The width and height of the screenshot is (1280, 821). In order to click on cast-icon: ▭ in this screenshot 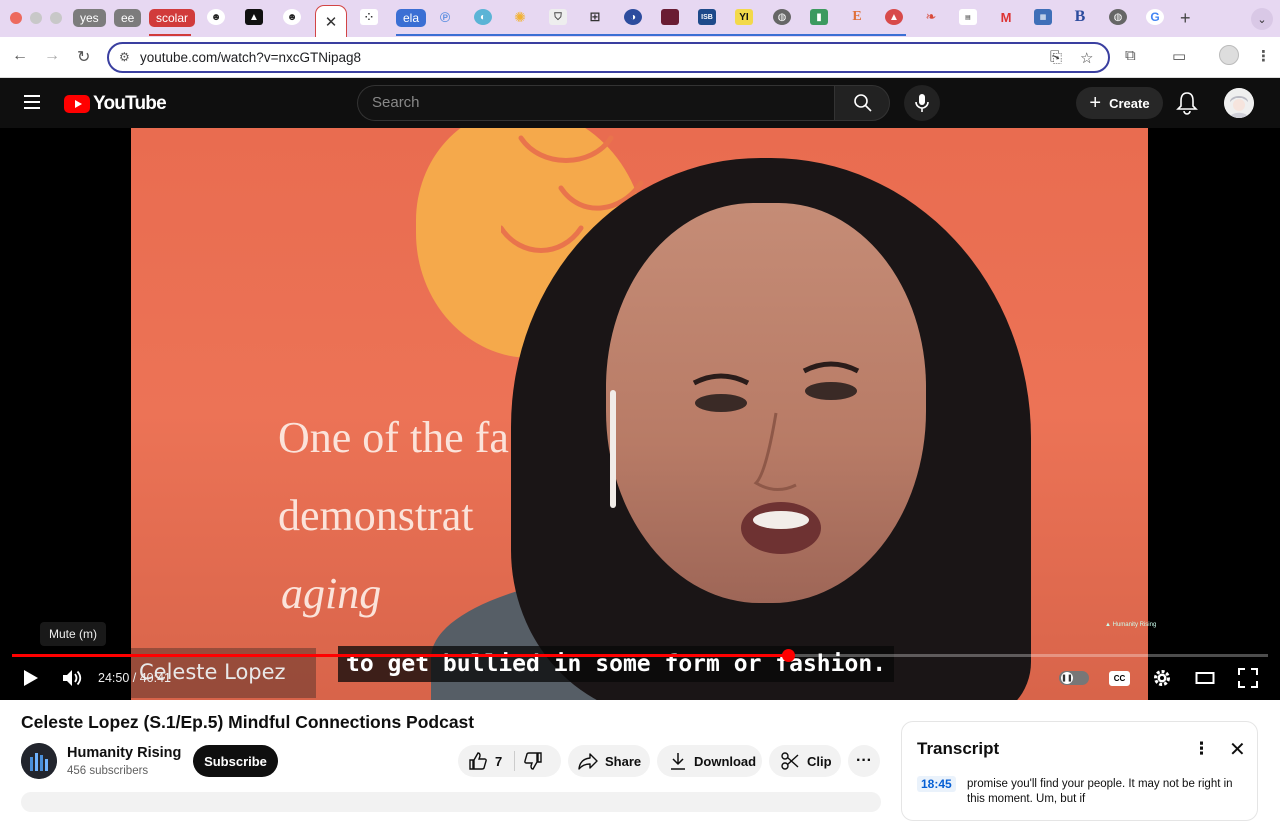, I will do `click(1179, 56)`.